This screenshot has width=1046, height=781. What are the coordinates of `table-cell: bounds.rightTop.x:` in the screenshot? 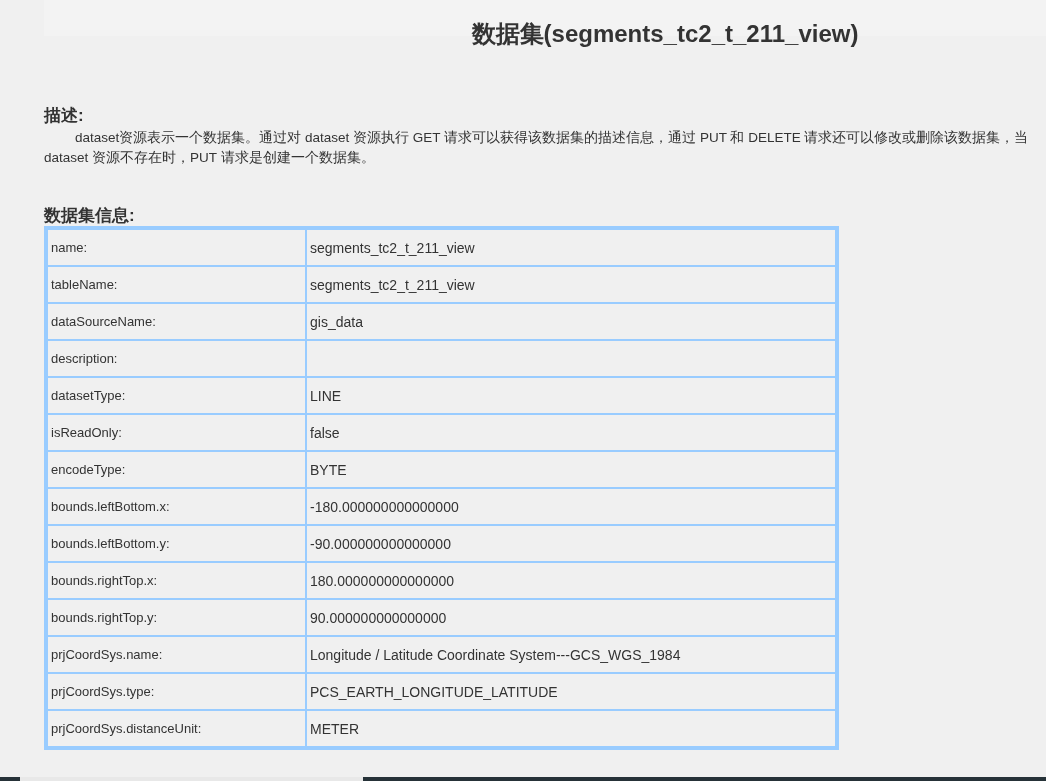 It's located at (176, 580).